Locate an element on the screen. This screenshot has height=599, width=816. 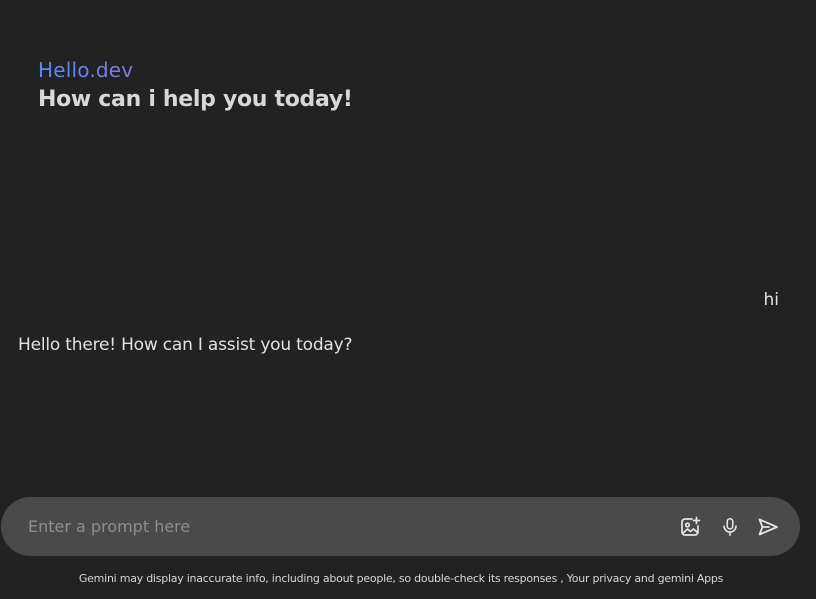
send-icon is located at coordinates (768, 527).